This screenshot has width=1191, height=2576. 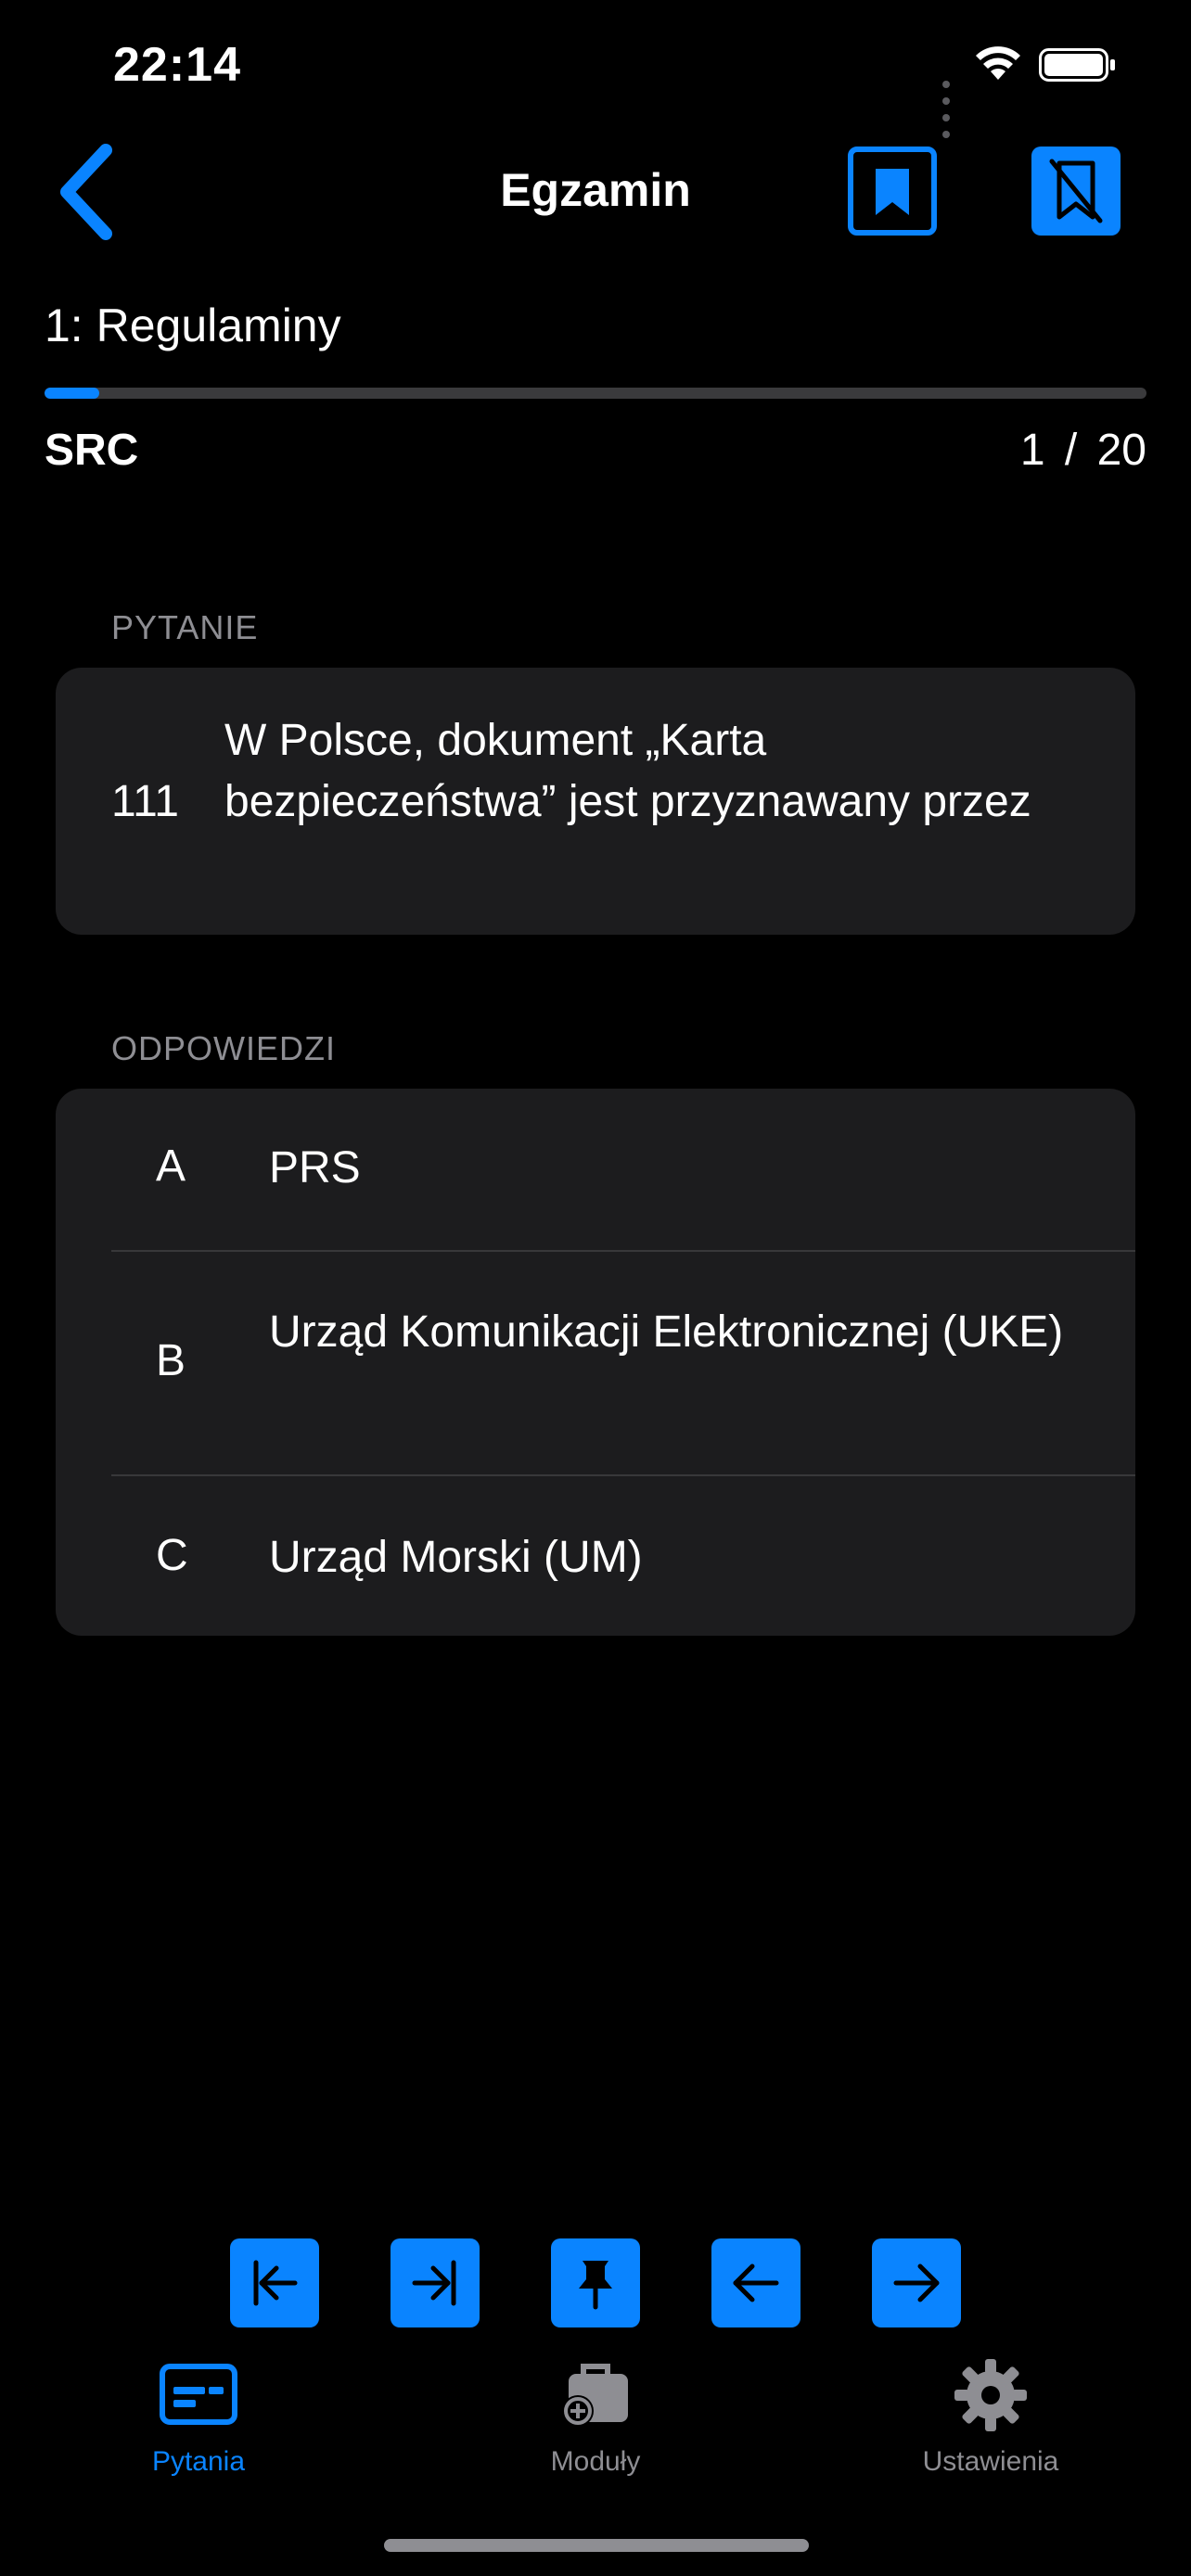 What do you see at coordinates (1077, 65) in the screenshot?
I see `battery-icon` at bounding box center [1077, 65].